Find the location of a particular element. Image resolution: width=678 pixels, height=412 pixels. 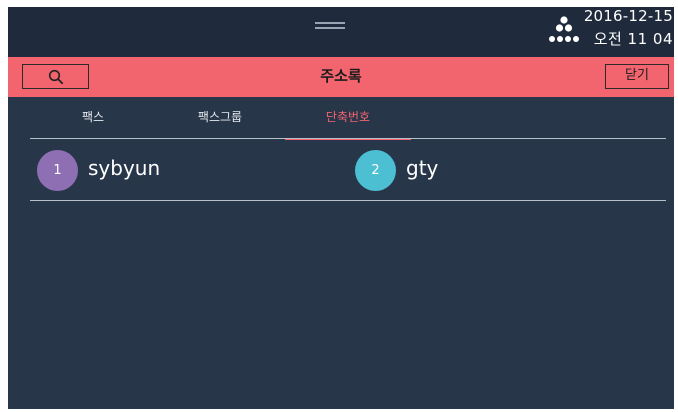

tab-bar: 팩스 팩스그룹 단축번호 is located at coordinates (341, 118).